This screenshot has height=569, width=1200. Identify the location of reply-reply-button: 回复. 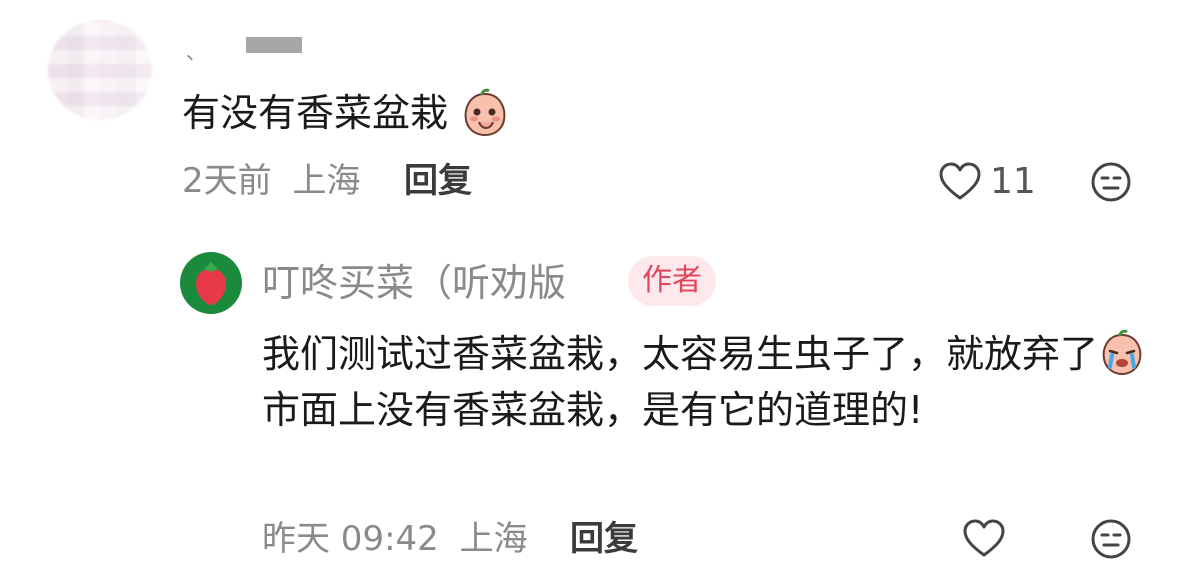
(604, 539).